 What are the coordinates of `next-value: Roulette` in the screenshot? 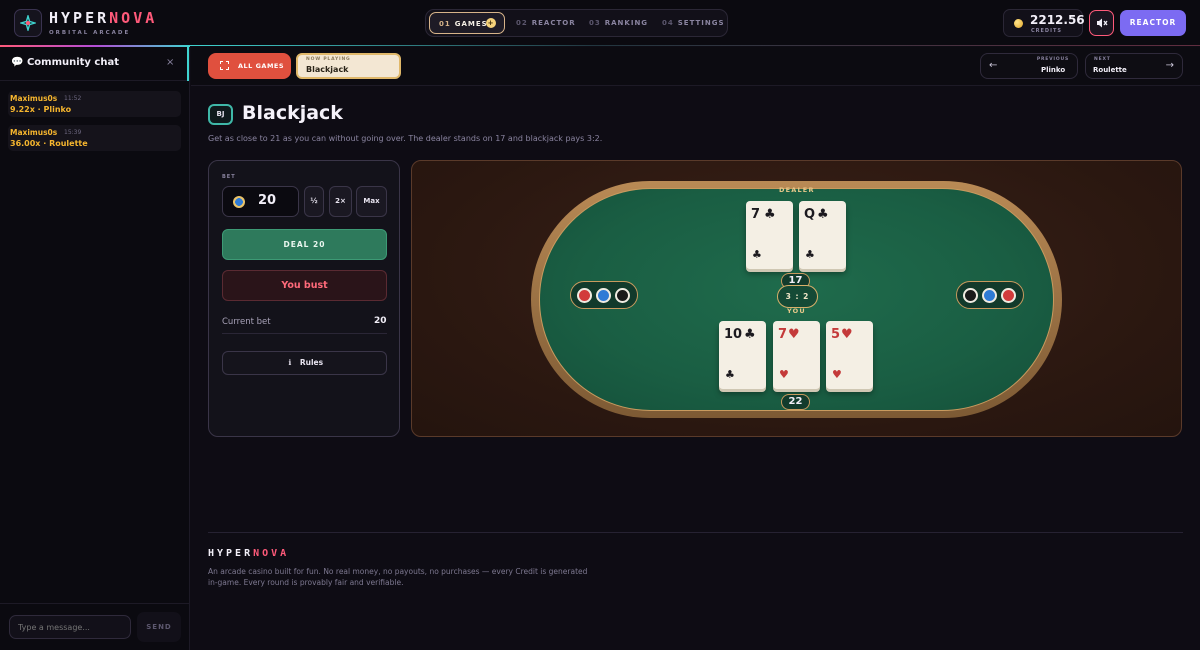 It's located at (1110, 70).